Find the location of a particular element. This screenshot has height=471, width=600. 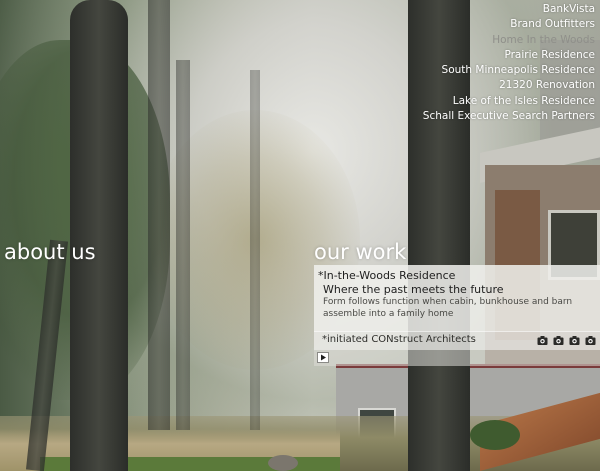

project-name: *In-the-Woods Residence is located at coordinates (387, 275).